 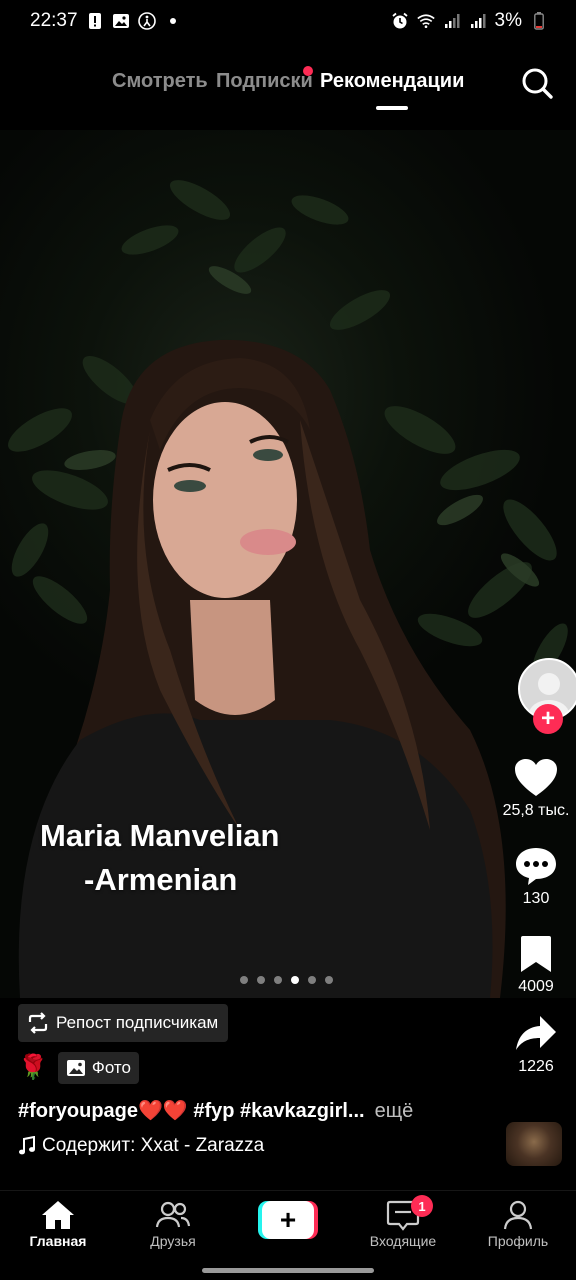 What do you see at coordinates (425, 21) in the screenshot?
I see `wifi-icon` at bounding box center [425, 21].